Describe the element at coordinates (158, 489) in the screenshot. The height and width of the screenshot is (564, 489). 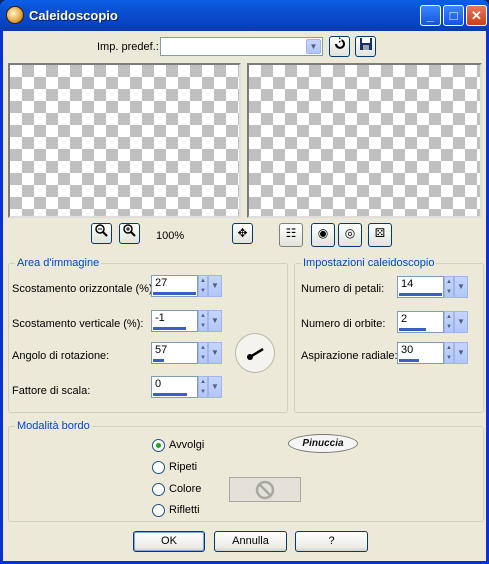
I see `radio-color-dot` at that location.